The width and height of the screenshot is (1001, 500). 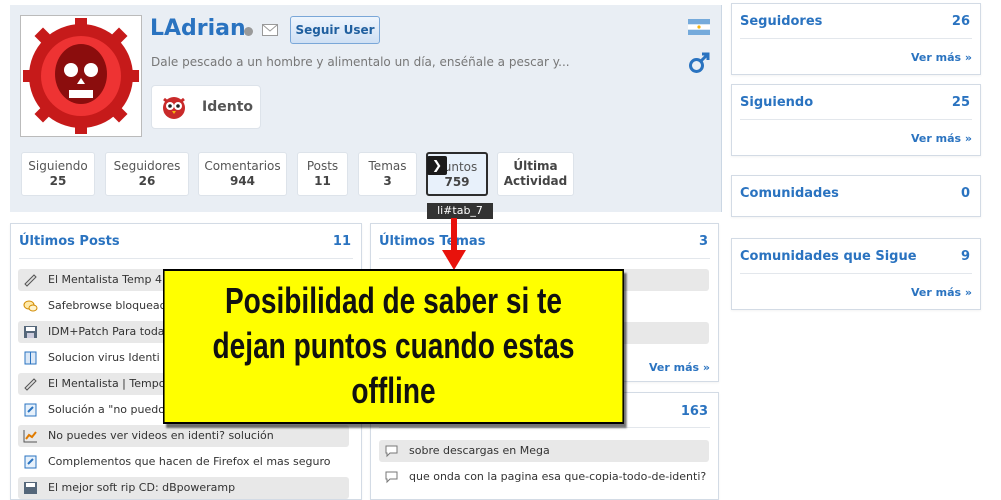 I want to click on communities-box: Comunidades 0, so click(x=856, y=196).